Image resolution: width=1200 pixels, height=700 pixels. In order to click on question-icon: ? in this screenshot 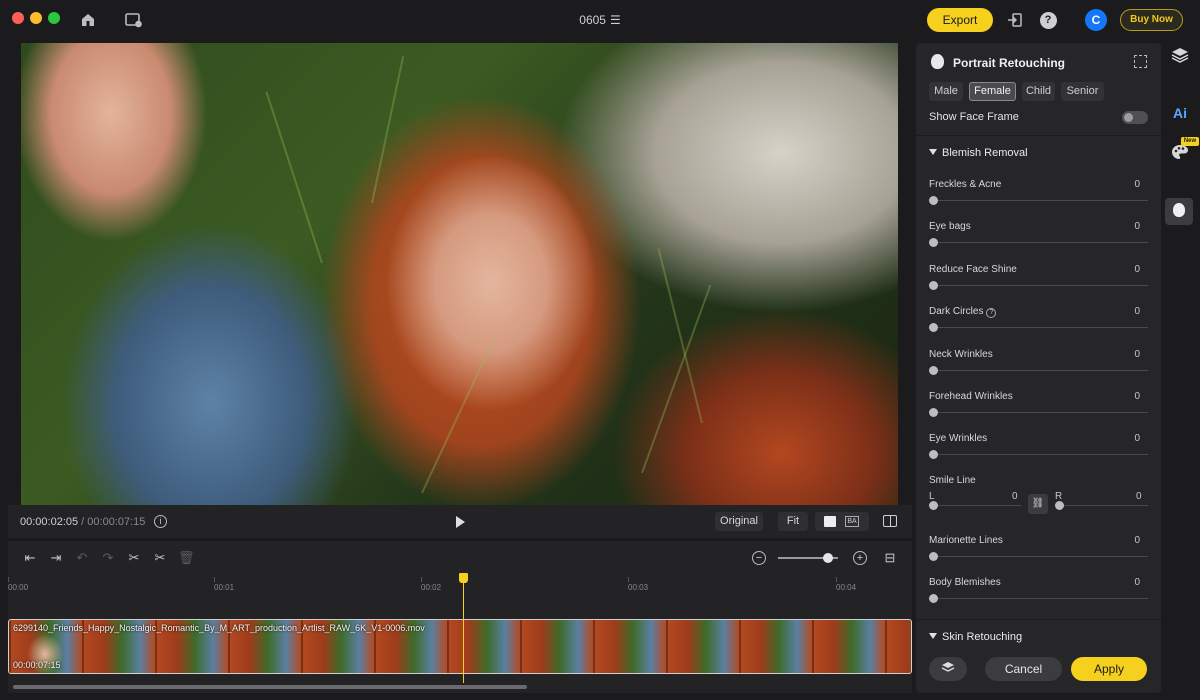, I will do `click(991, 313)`.